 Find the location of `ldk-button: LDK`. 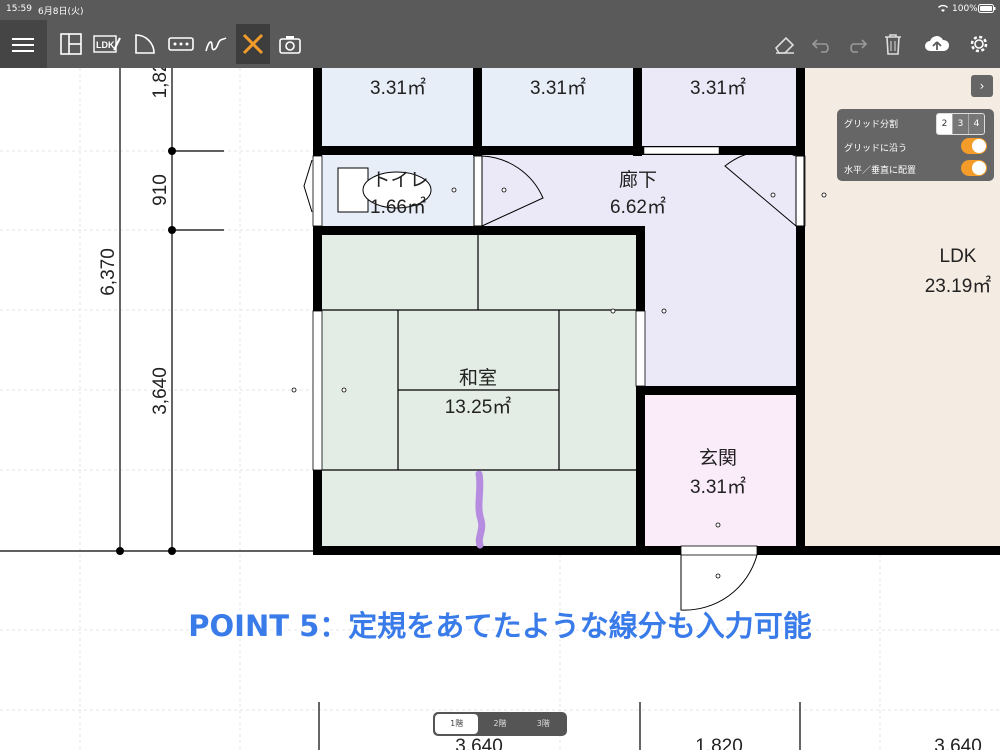

ldk-button: LDK is located at coordinates (107, 44).